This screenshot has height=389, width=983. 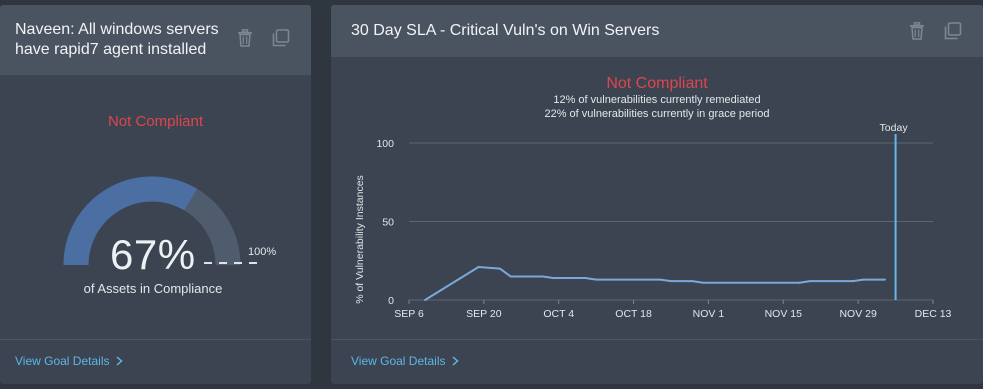 I want to click on today-marker-group: Today, so click(x=894, y=211).